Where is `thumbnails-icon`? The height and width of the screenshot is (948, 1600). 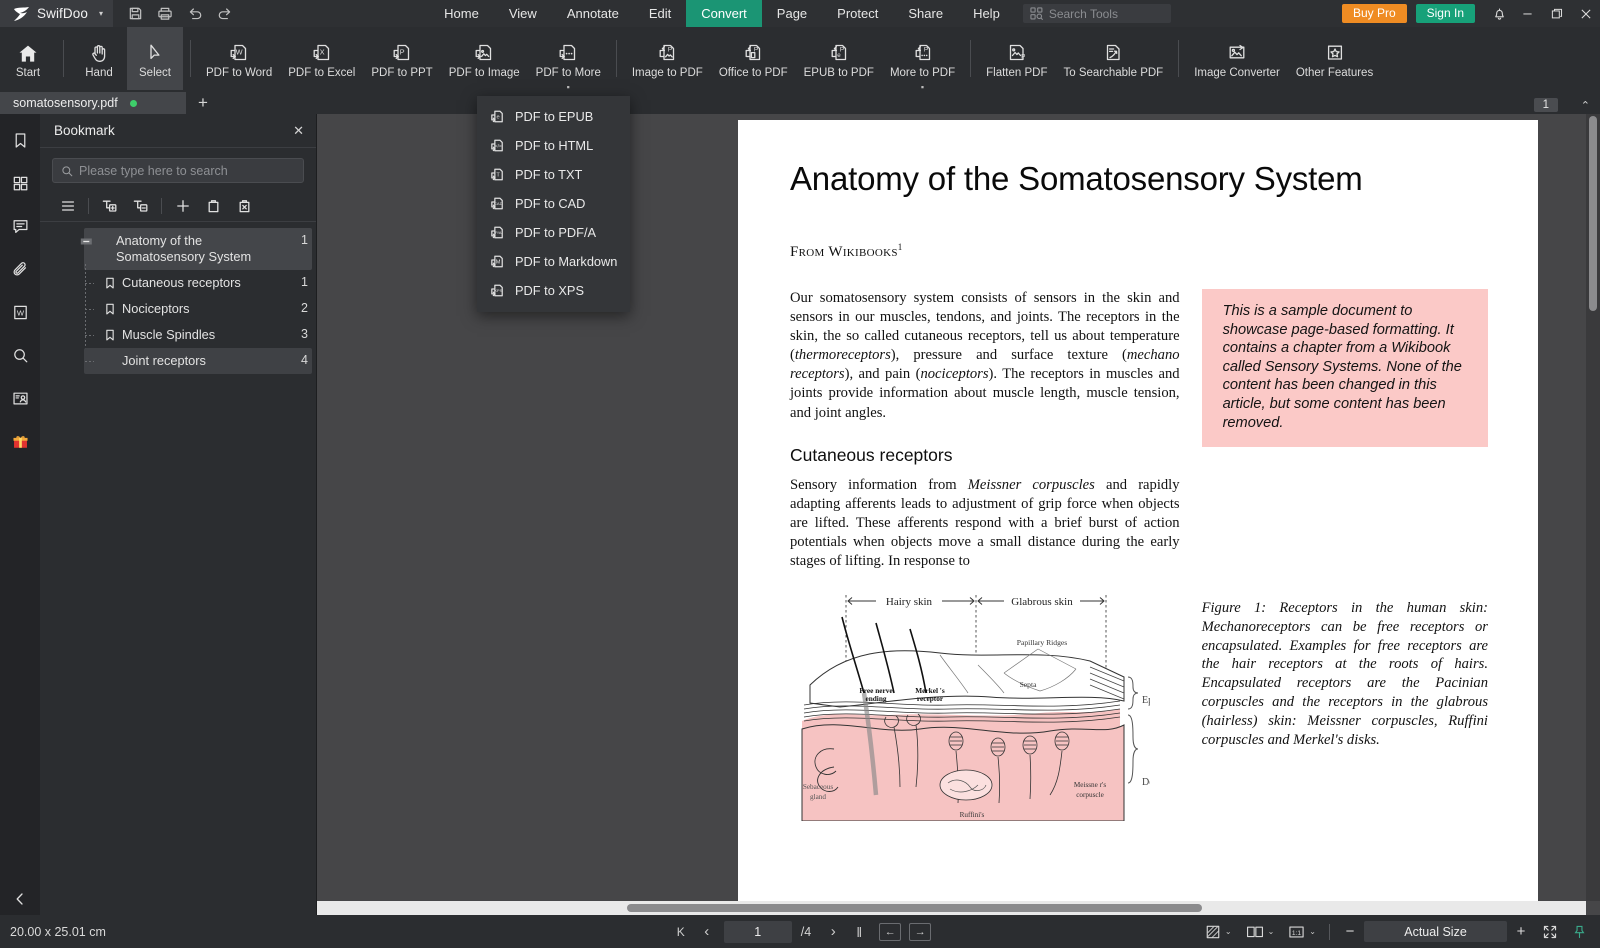
thumbnails-icon is located at coordinates (20, 183).